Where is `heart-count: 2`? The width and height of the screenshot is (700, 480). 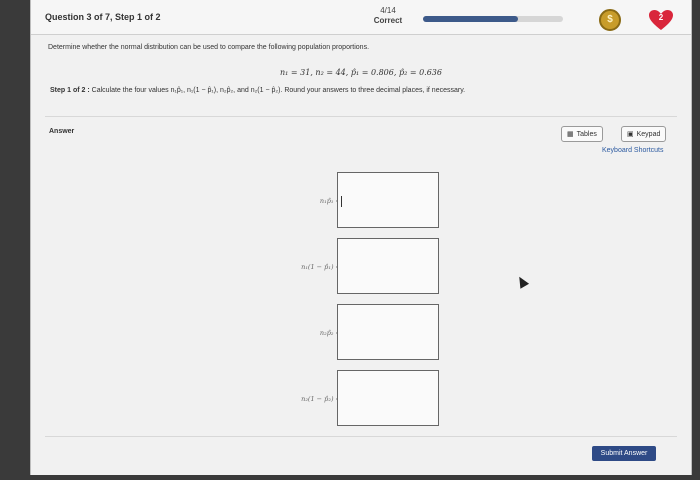
heart-count: 2 is located at coordinates (661, 17).